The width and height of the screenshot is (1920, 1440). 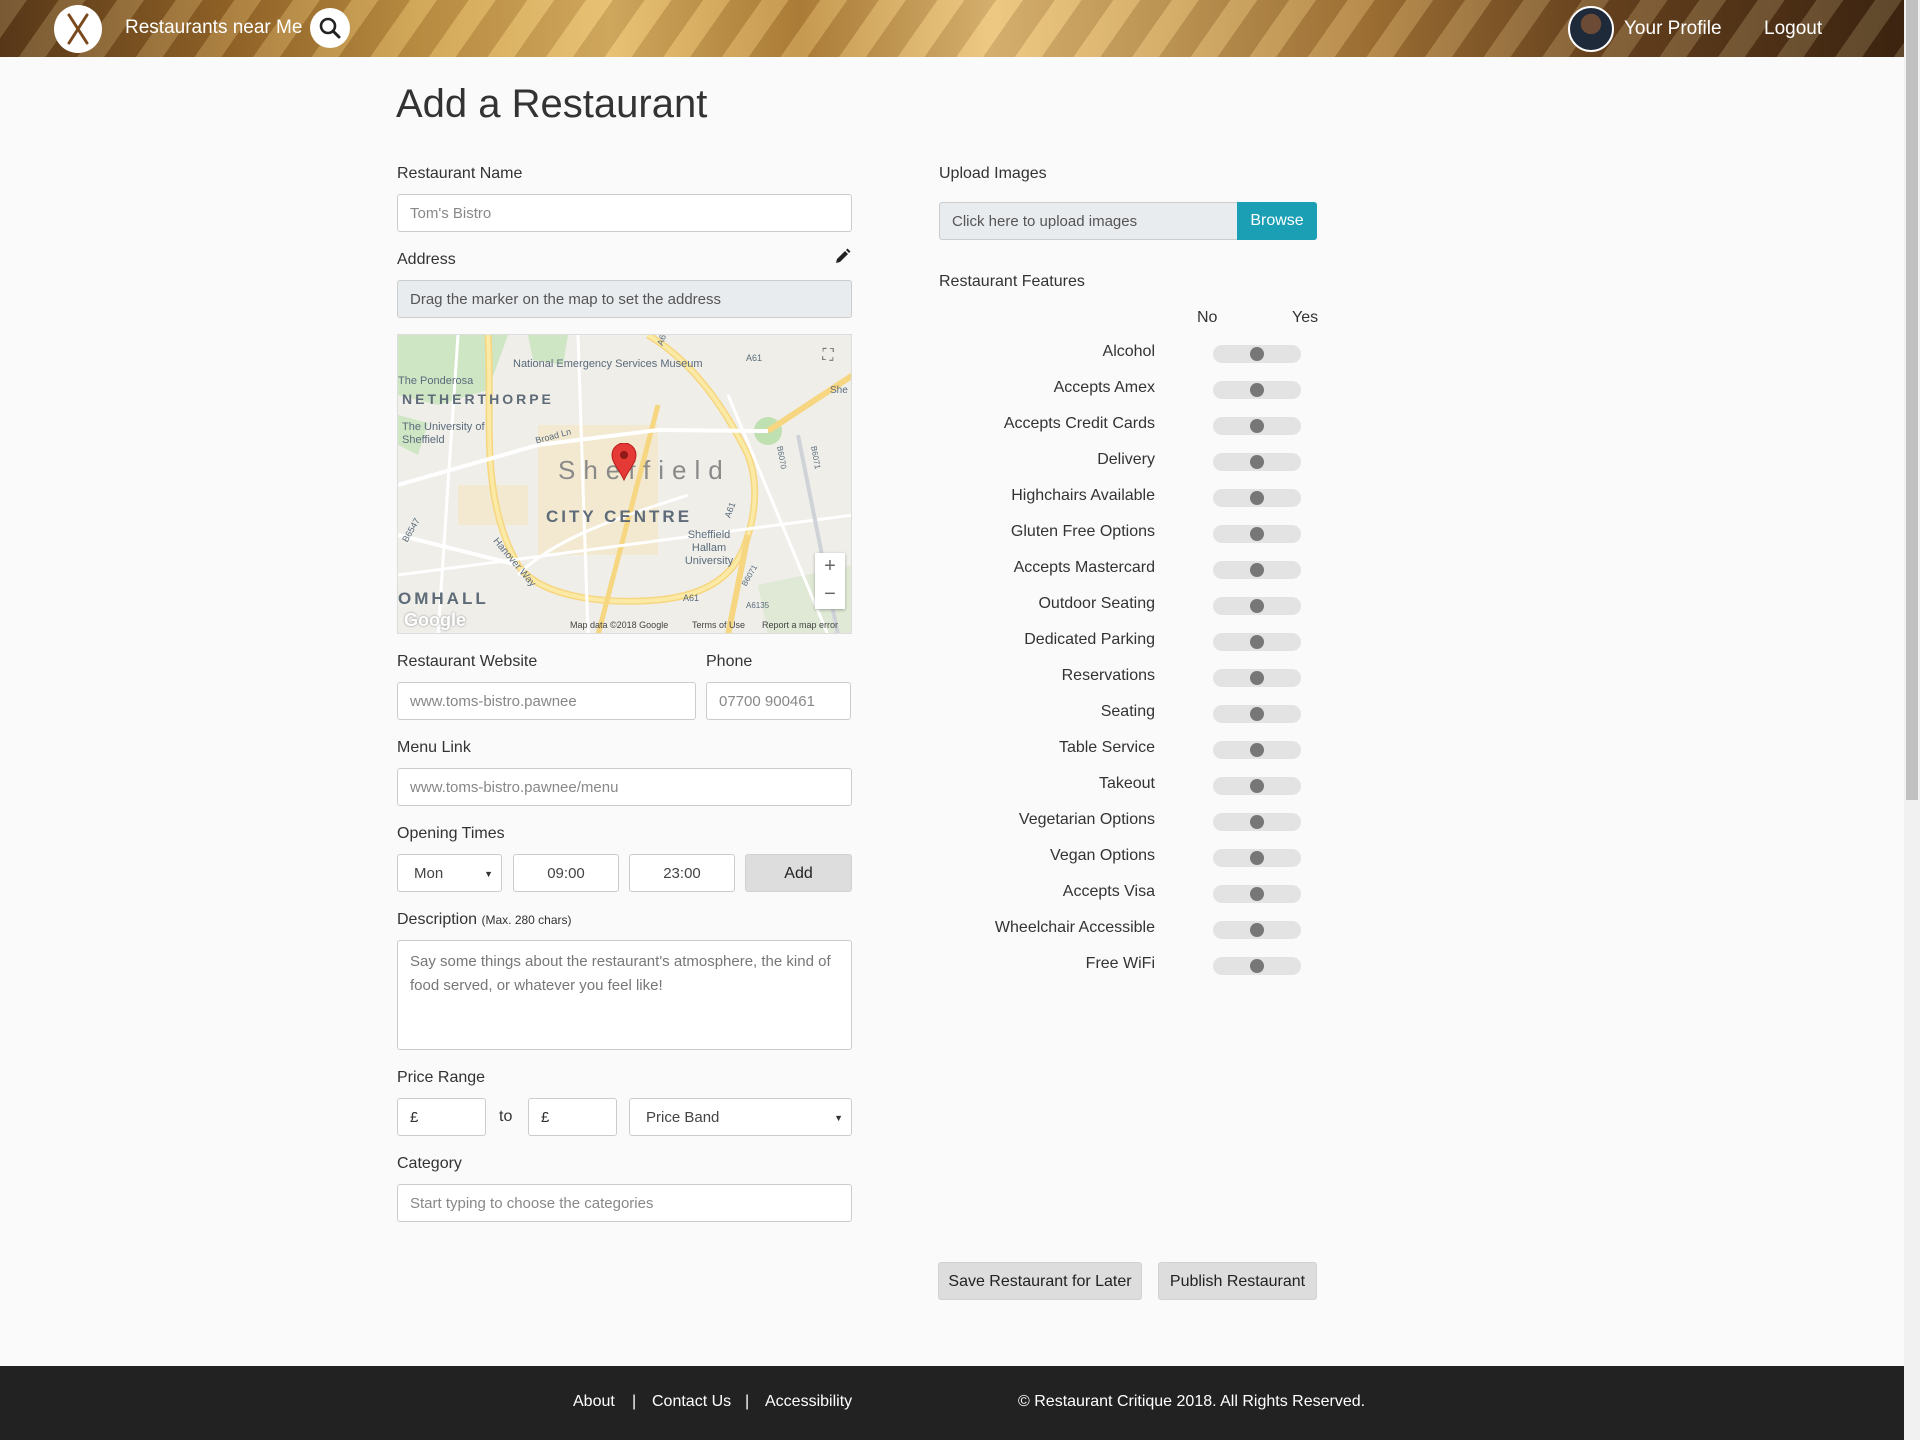 I want to click on brand-link: Restaurants near Me, so click(x=213, y=28).